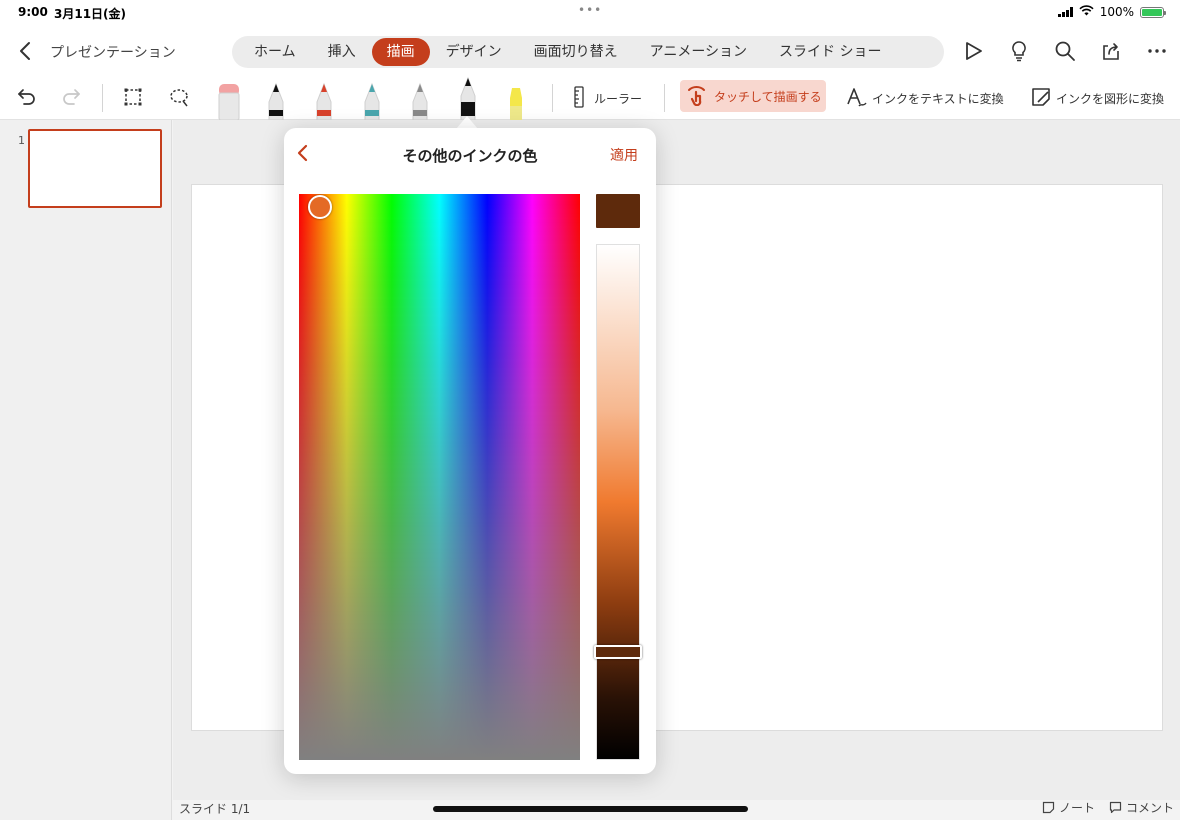 The width and height of the screenshot is (1180, 820). What do you see at coordinates (420, 100) in the screenshot?
I see `pen-gray-icon` at bounding box center [420, 100].